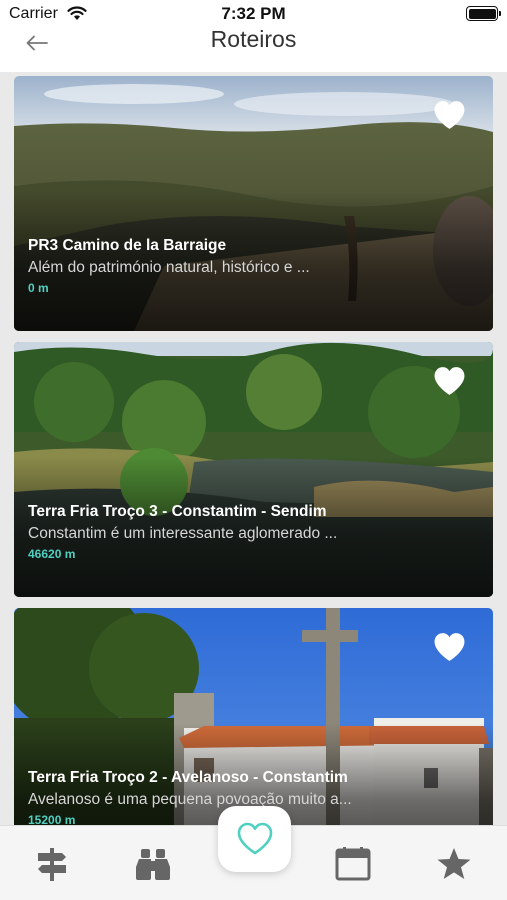 This screenshot has width=507, height=900. I want to click on tab-explore, so click(153, 864).